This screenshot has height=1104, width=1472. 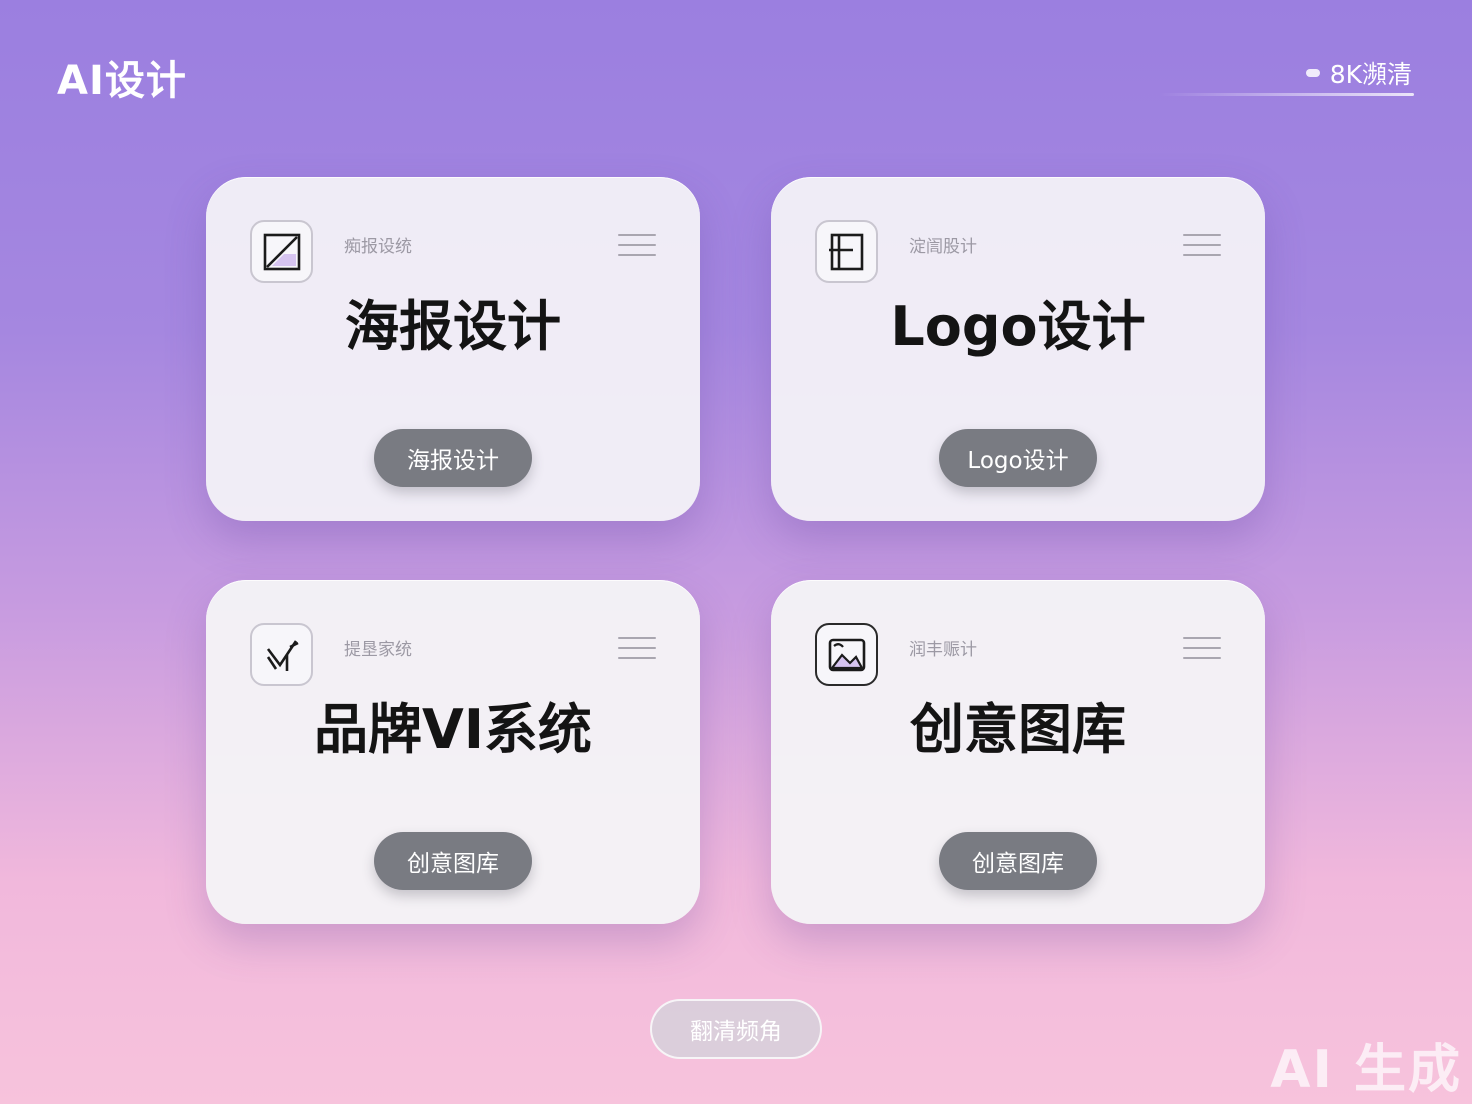 What do you see at coordinates (122, 81) in the screenshot?
I see `app-title: AI设计` at bounding box center [122, 81].